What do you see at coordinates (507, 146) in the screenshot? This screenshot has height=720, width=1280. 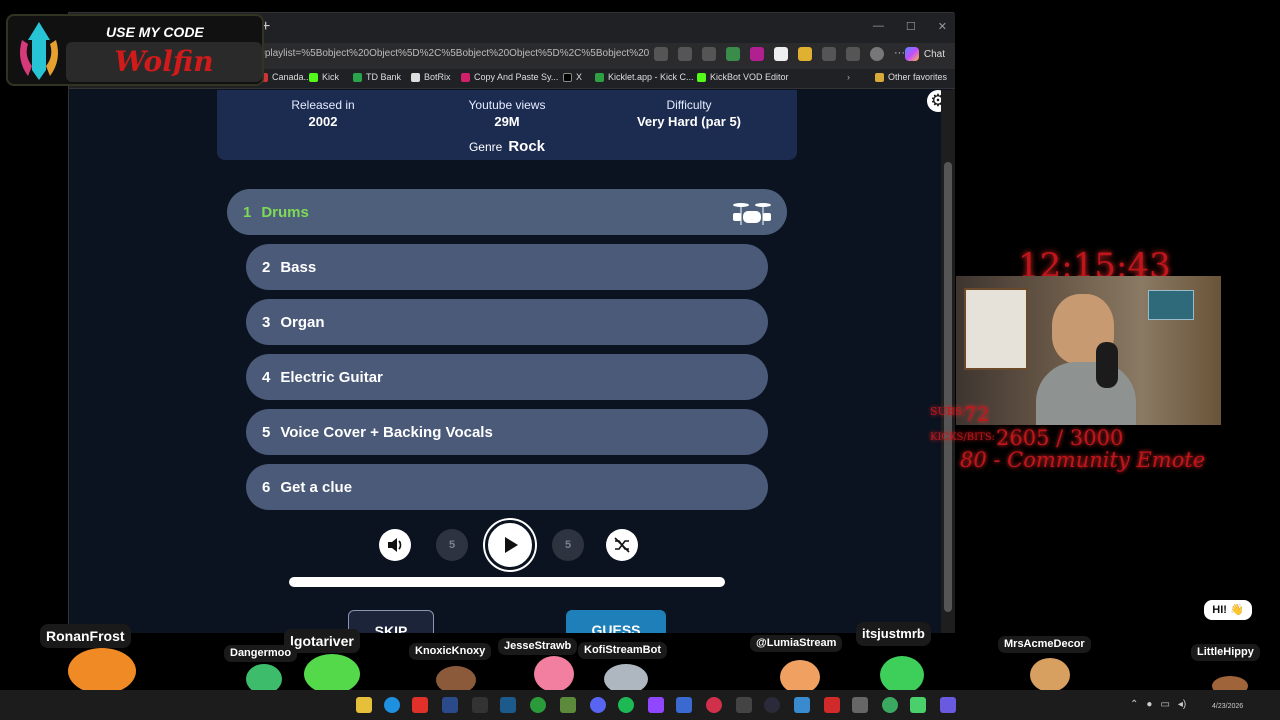 I see `genre-info: Genre Rock` at bounding box center [507, 146].